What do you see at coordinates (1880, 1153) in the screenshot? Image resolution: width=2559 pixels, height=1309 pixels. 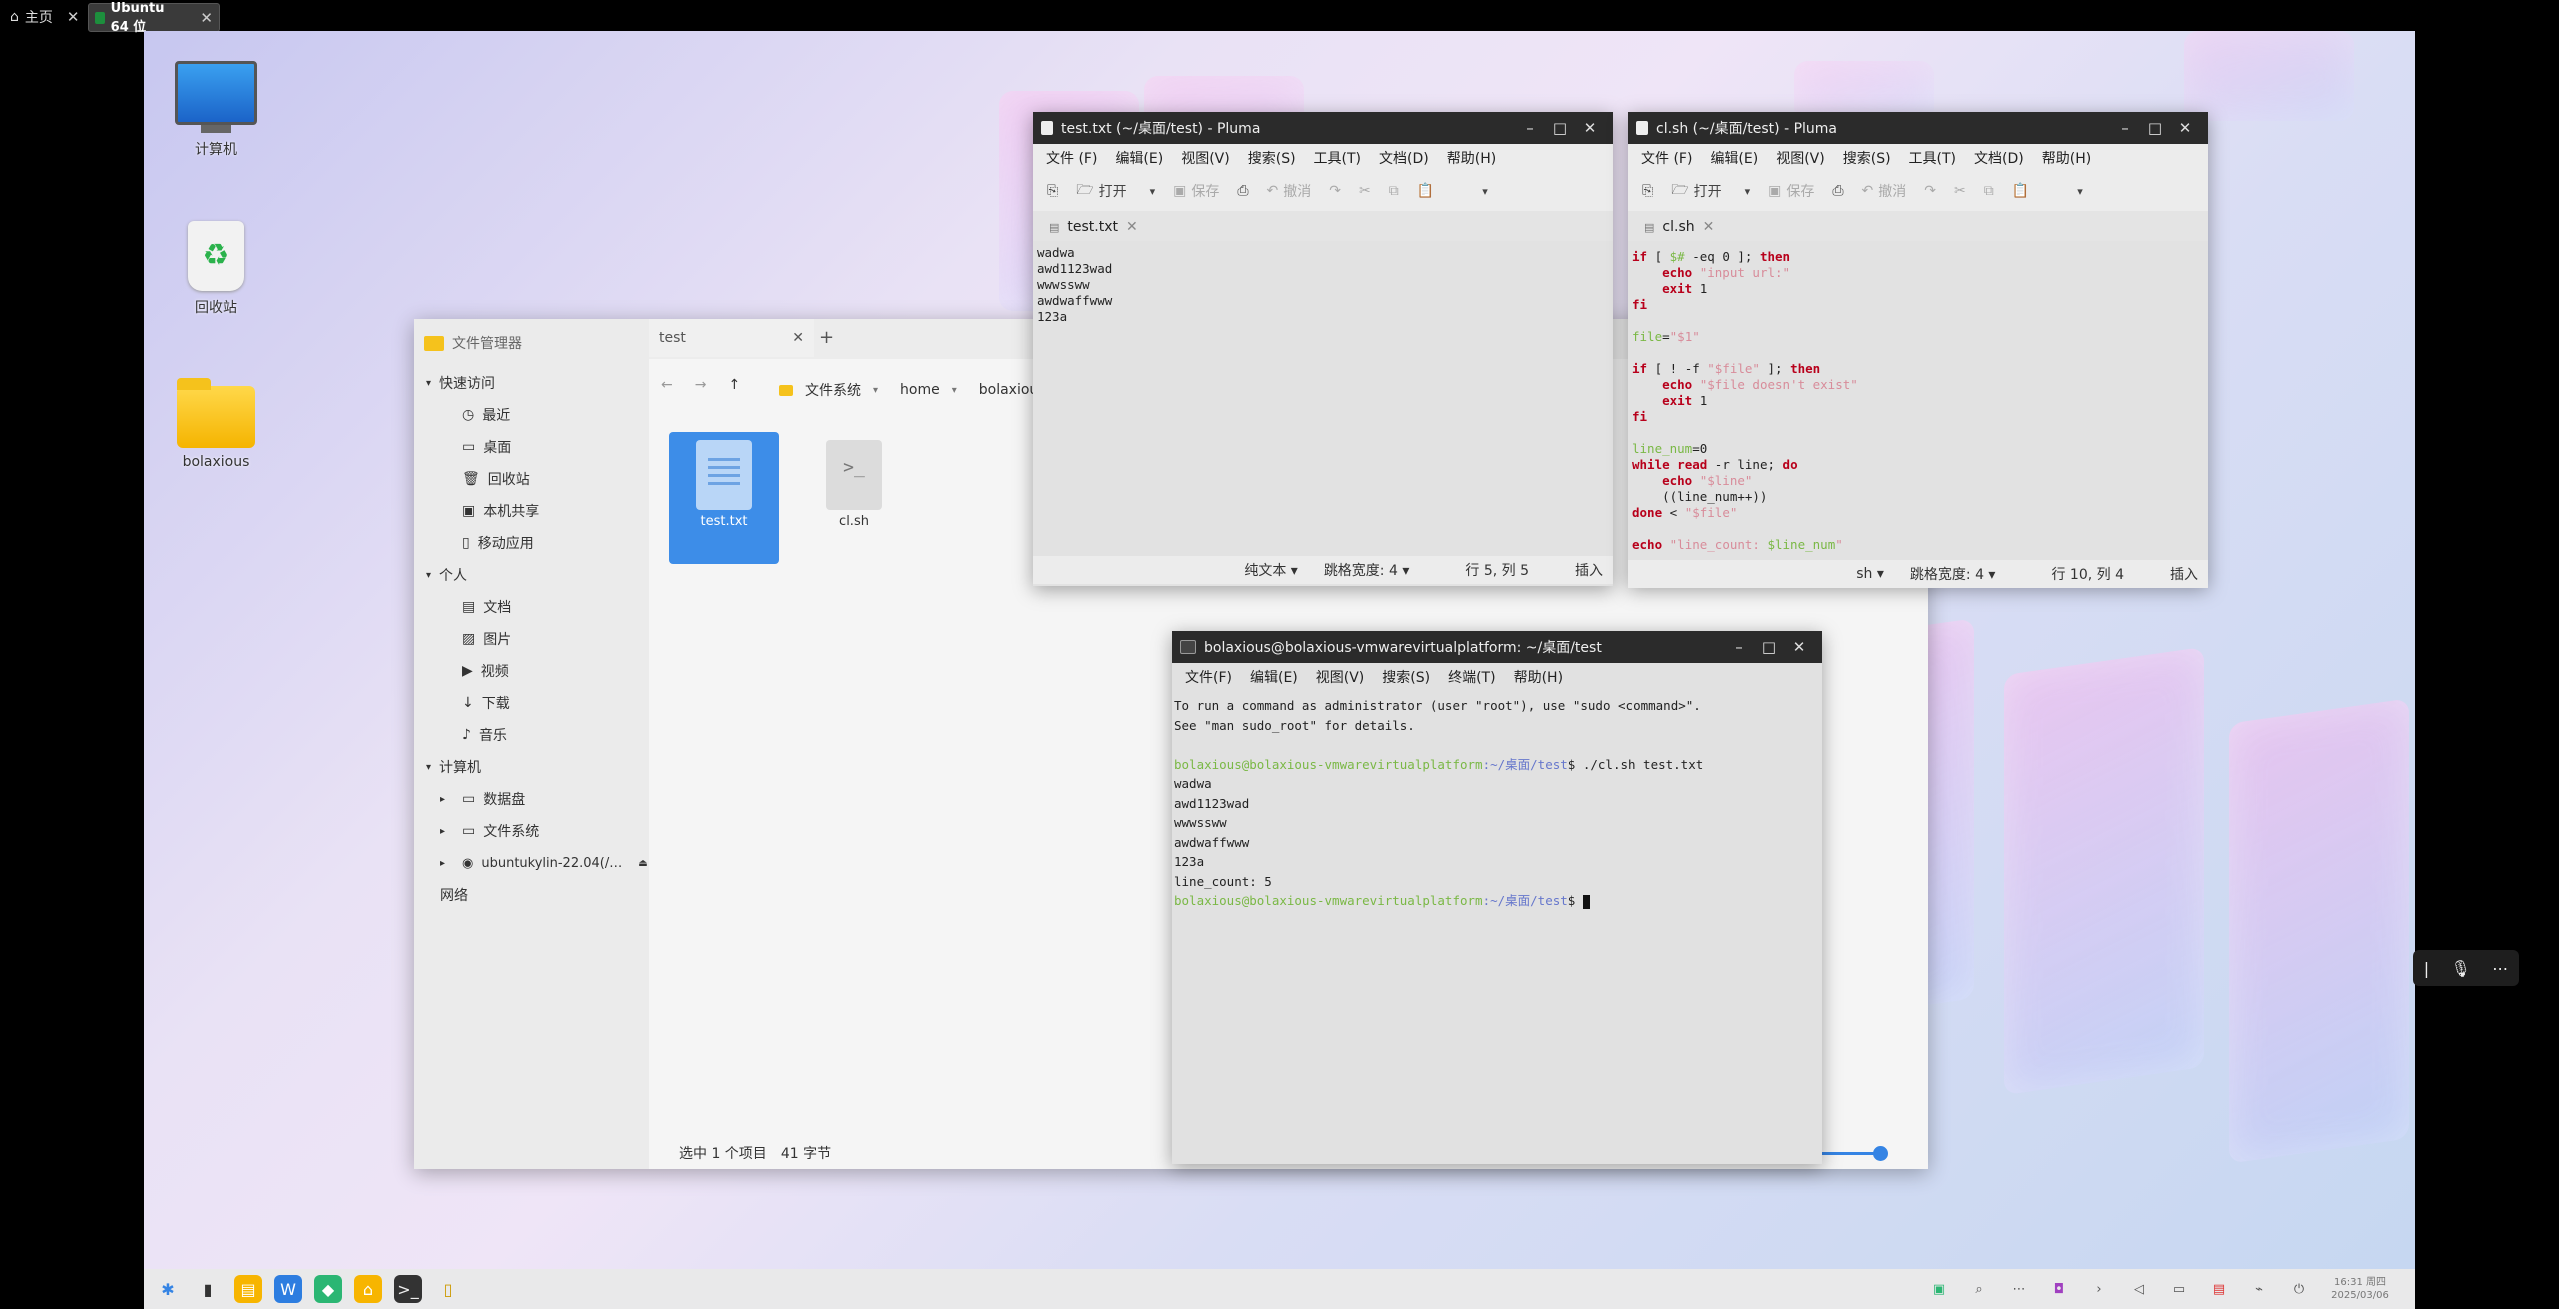 I see `zoom-slider-handle` at bounding box center [1880, 1153].